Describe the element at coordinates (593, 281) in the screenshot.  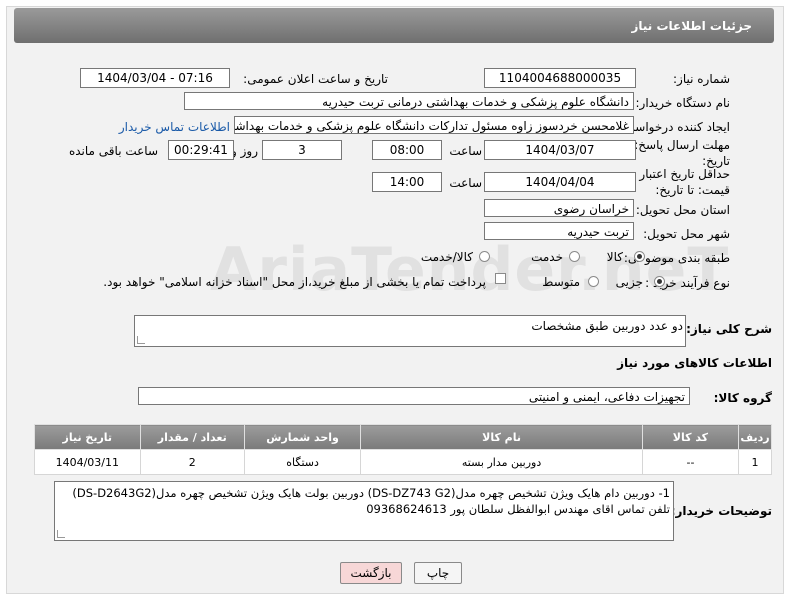
I see `process-medium-radio` at that location.